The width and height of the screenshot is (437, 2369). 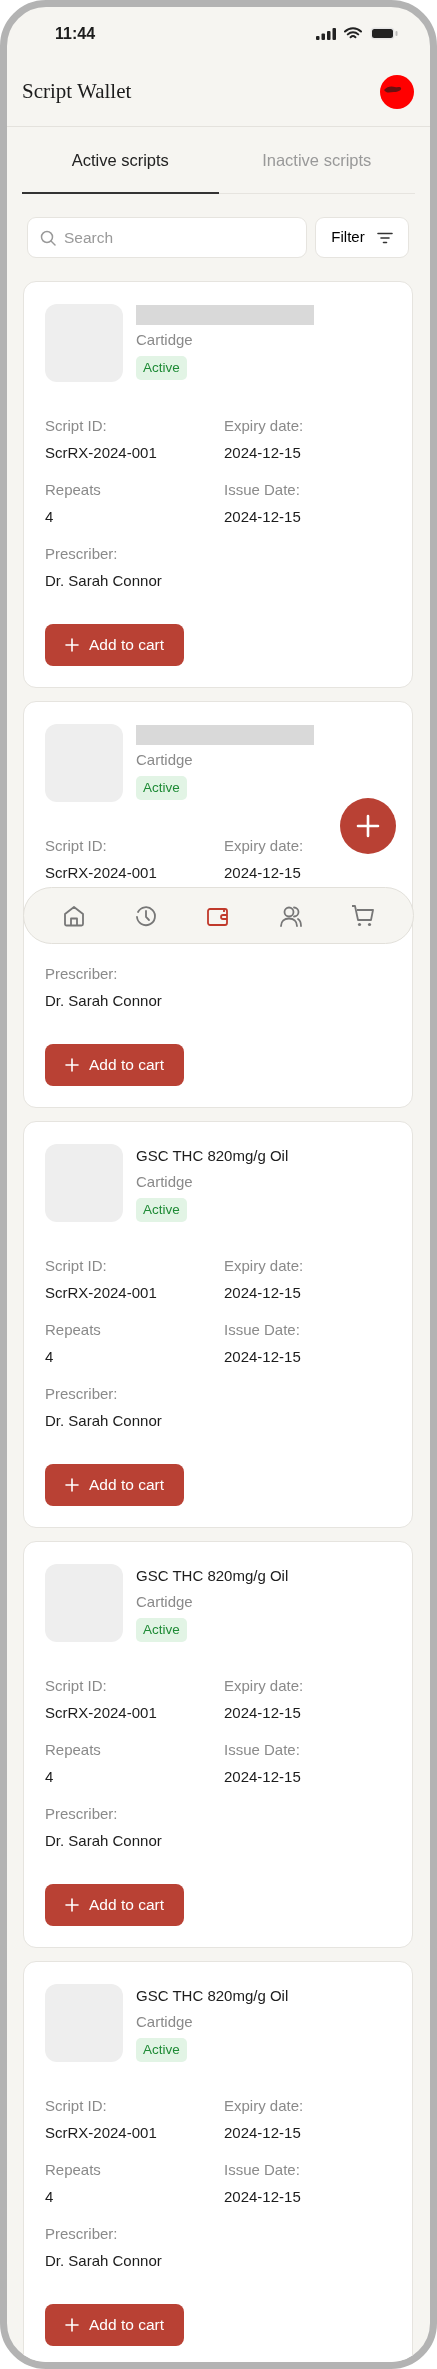 What do you see at coordinates (353, 33) in the screenshot?
I see `wifi-icon` at bounding box center [353, 33].